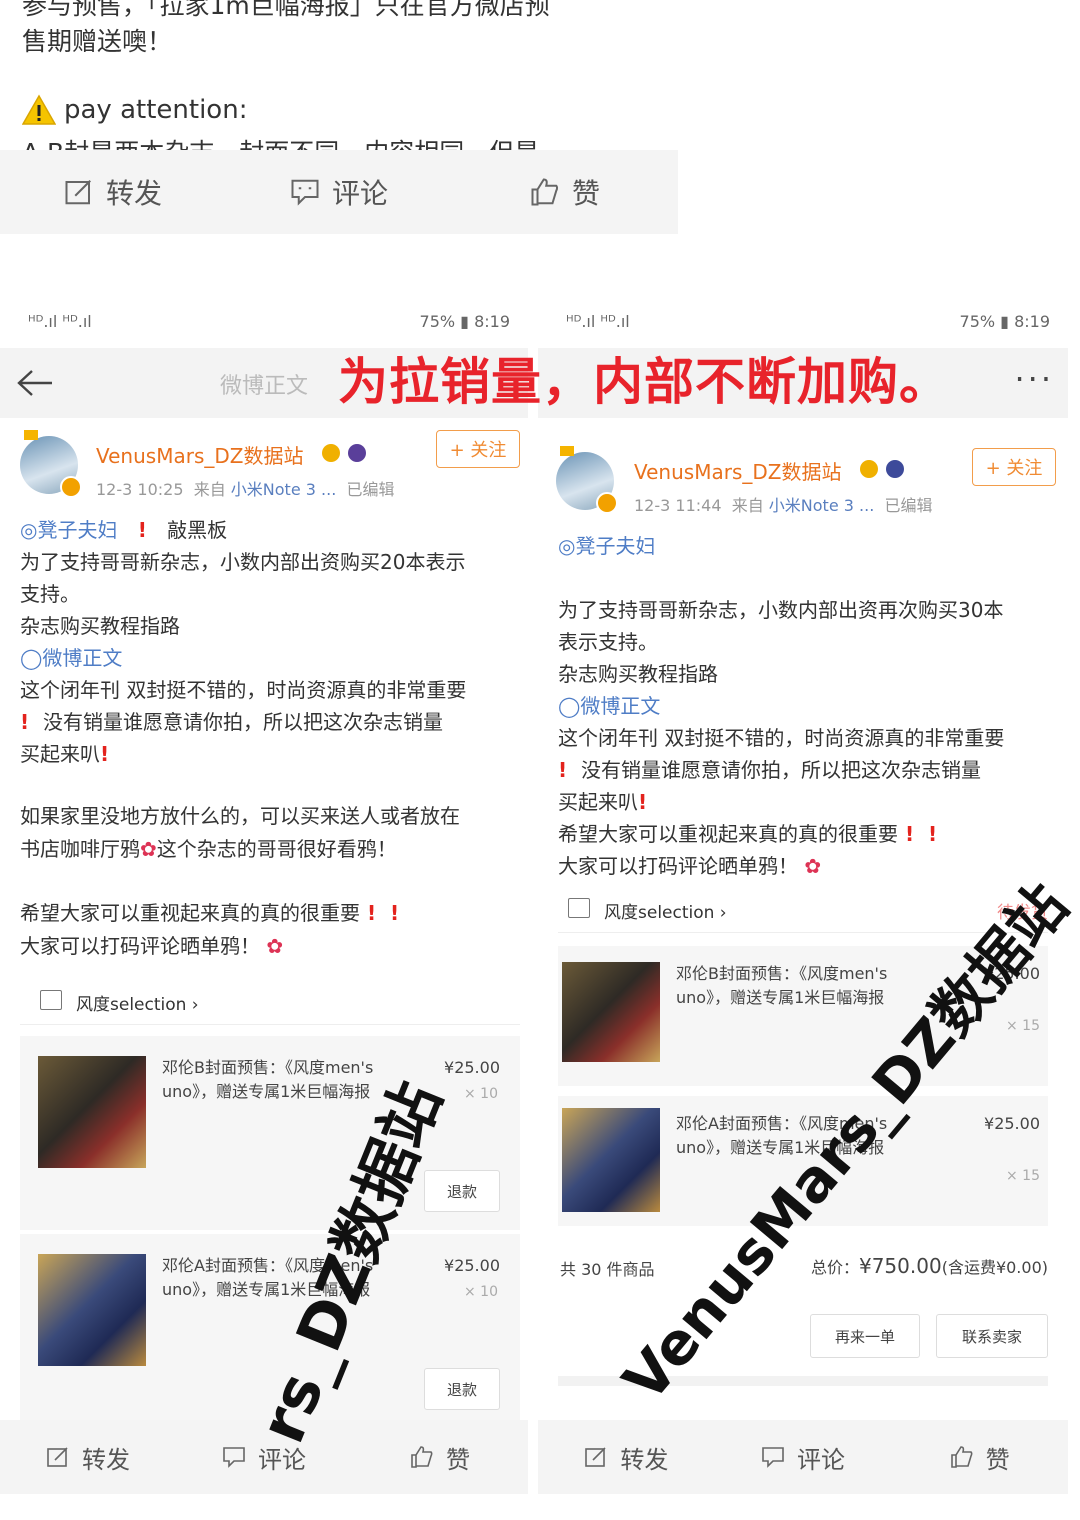  What do you see at coordinates (140, 489) in the screenshot?
I see `post-time: 12-3 10:25` at bounding box center [140, 489].